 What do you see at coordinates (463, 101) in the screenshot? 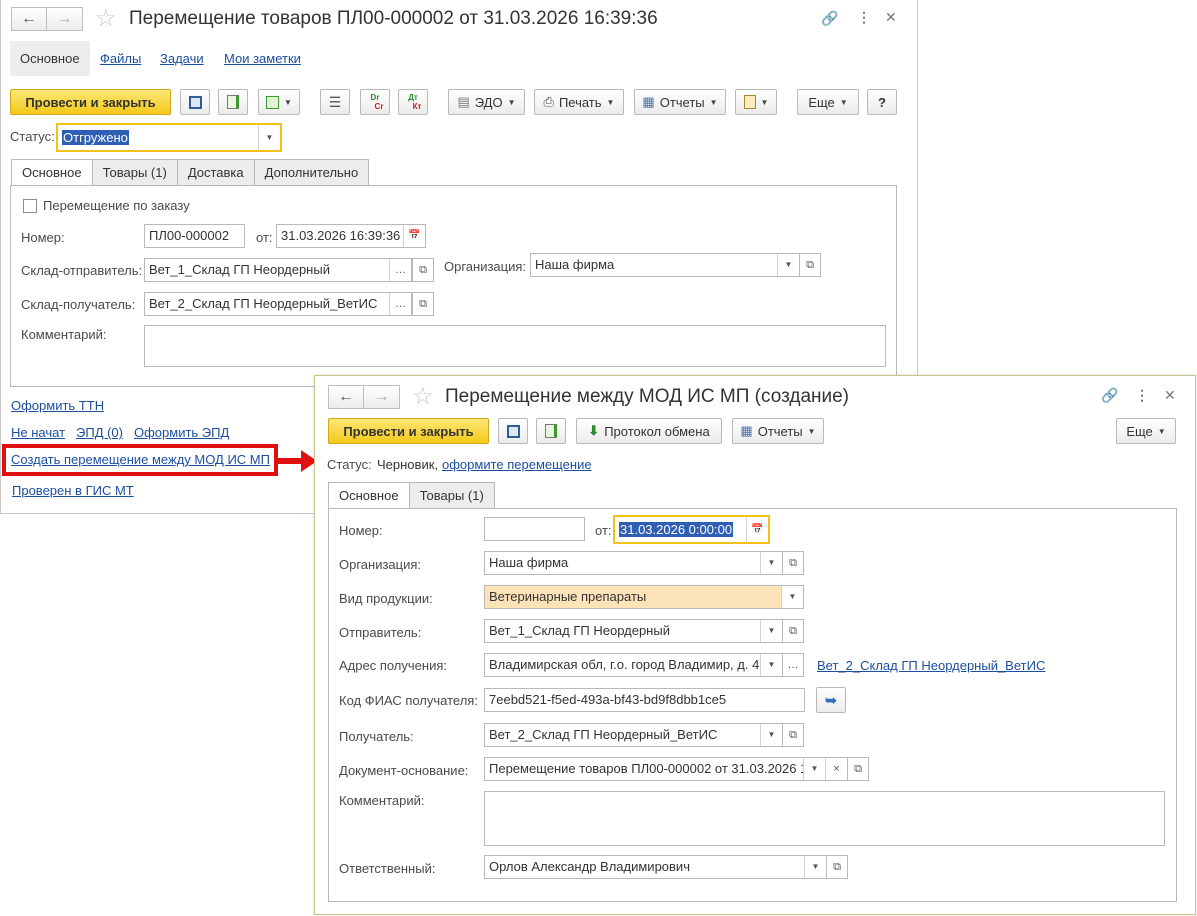
I see `edo-icon: ▤` at bounding box center [463, 101].